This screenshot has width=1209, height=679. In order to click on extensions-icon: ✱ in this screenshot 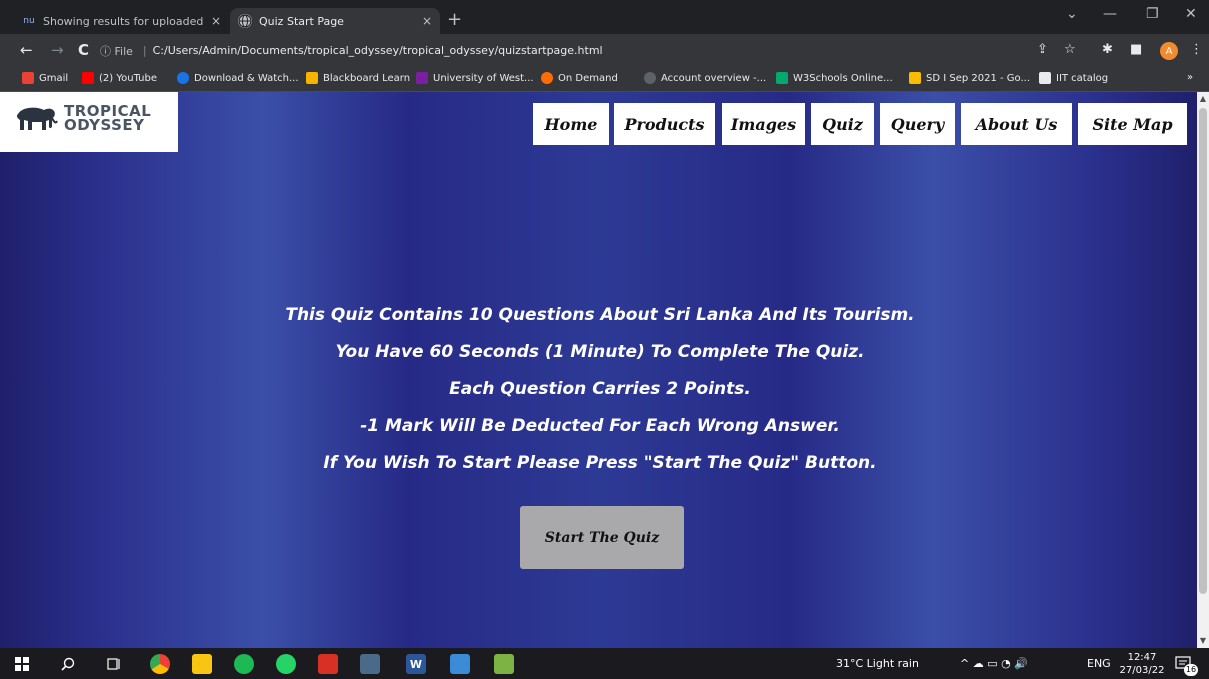, I will do `click(1107, 49)`.